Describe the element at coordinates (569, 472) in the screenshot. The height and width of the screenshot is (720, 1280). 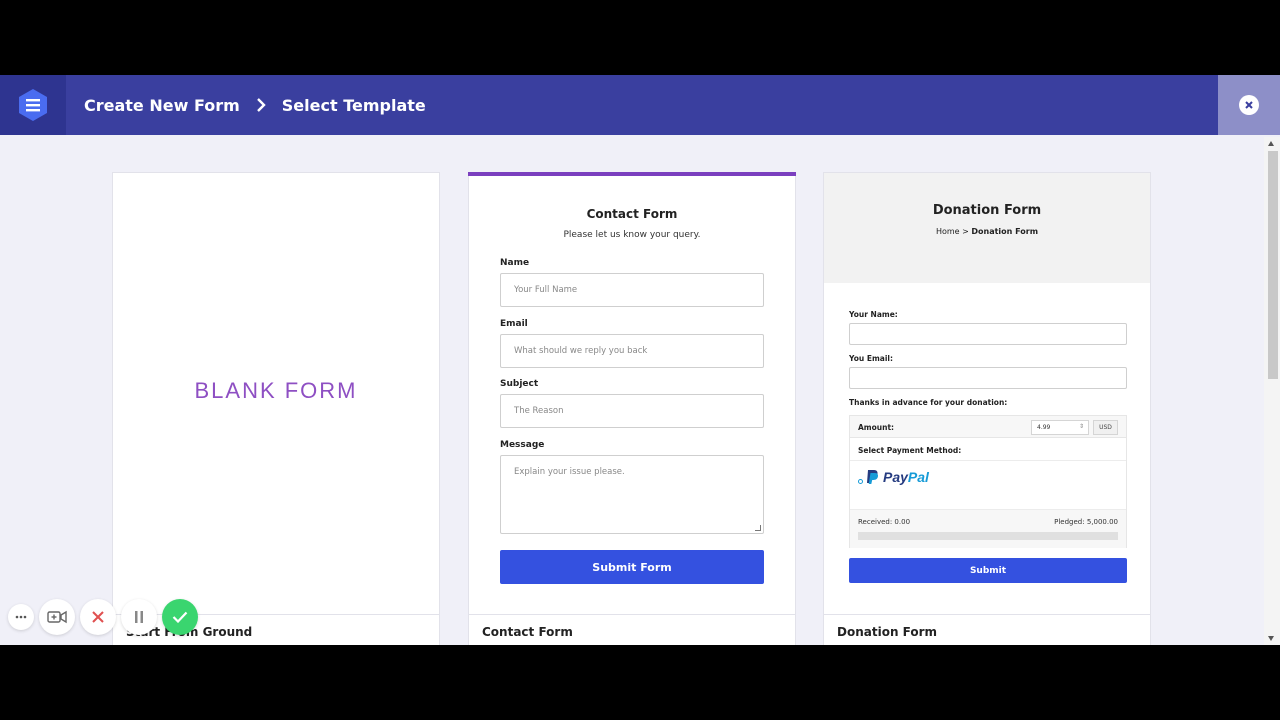
I see `message-placeholder: Explain your issue please.` at that location.